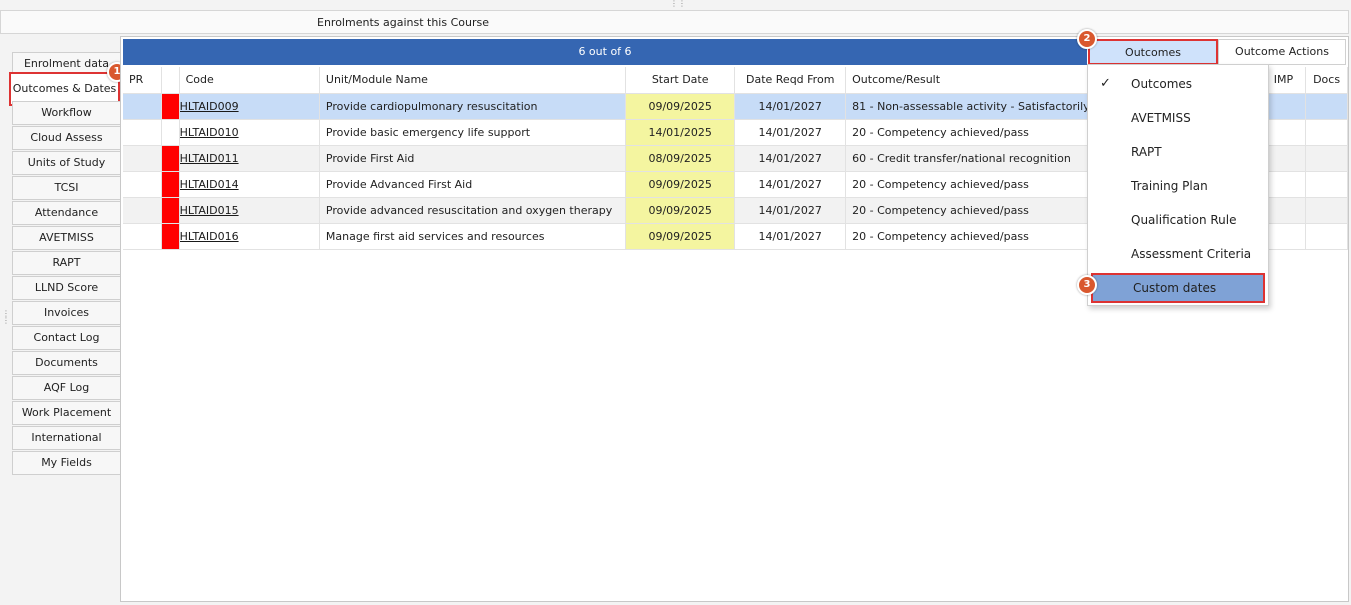 The image size is (1351, 605). Describe the element at coordinates (66, 438) in the screenshot. I see `sidebar-item-international: International` at that location.